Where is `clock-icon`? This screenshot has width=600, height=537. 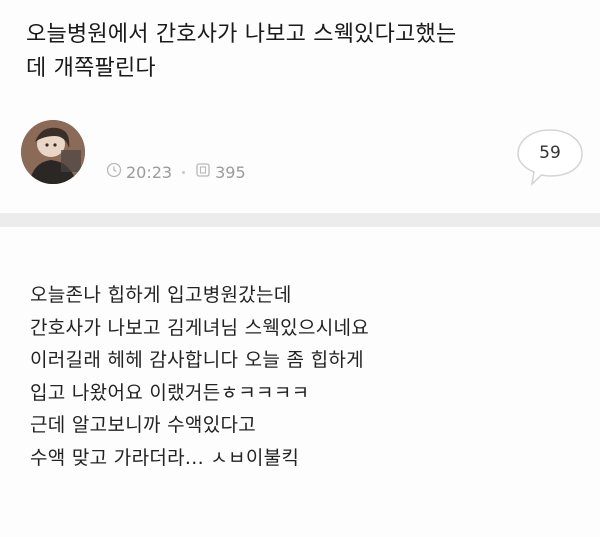 clock-icon is located at coordinates (114, 172).